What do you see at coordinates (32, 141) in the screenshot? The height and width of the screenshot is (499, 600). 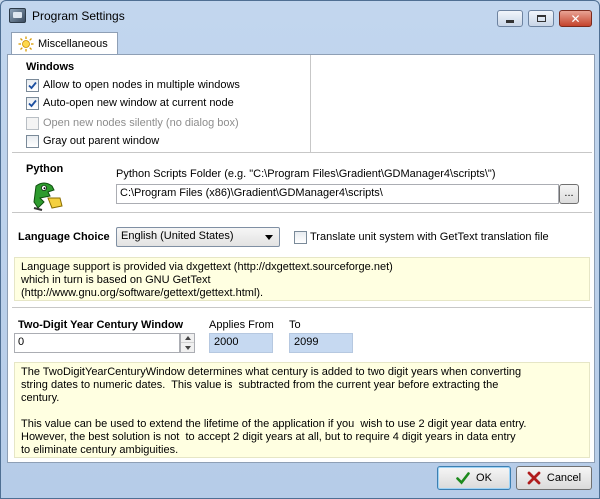 I see `checkbox-gray-out-parent` at bounding box center [32, 141].